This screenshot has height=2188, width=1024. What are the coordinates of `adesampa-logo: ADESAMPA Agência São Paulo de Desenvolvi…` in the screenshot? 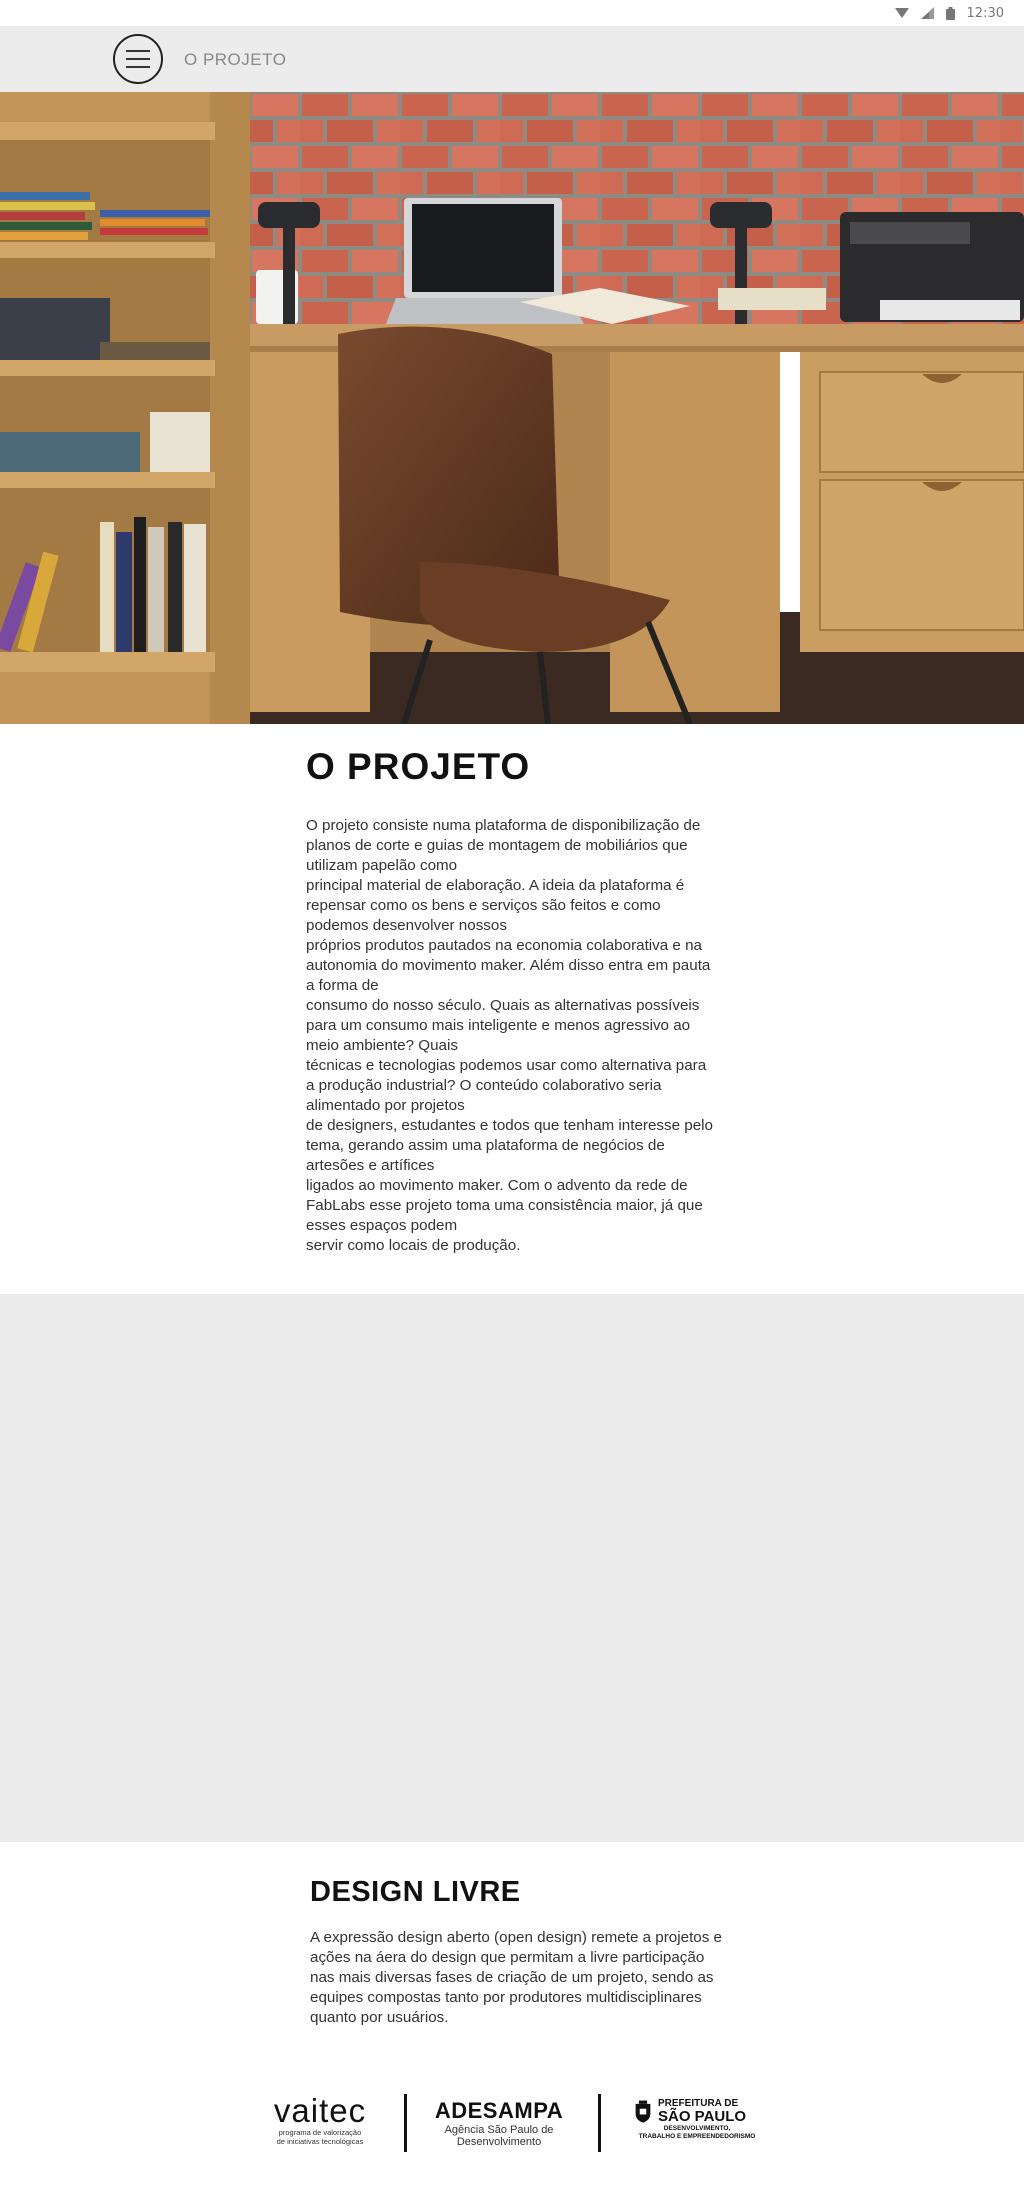 It's located at (499, 2123).